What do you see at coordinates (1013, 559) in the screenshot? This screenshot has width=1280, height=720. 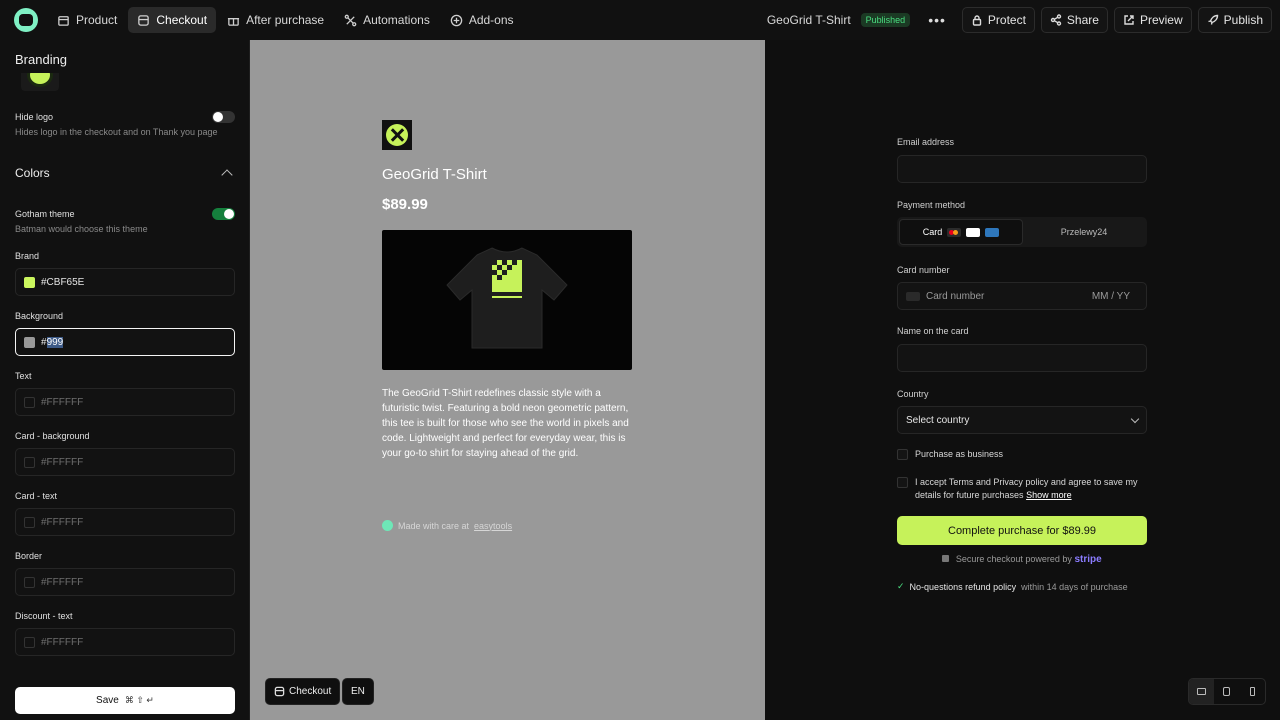 I see `secure-text: Secure checkout powered by` at bounding box center [1013, 559].